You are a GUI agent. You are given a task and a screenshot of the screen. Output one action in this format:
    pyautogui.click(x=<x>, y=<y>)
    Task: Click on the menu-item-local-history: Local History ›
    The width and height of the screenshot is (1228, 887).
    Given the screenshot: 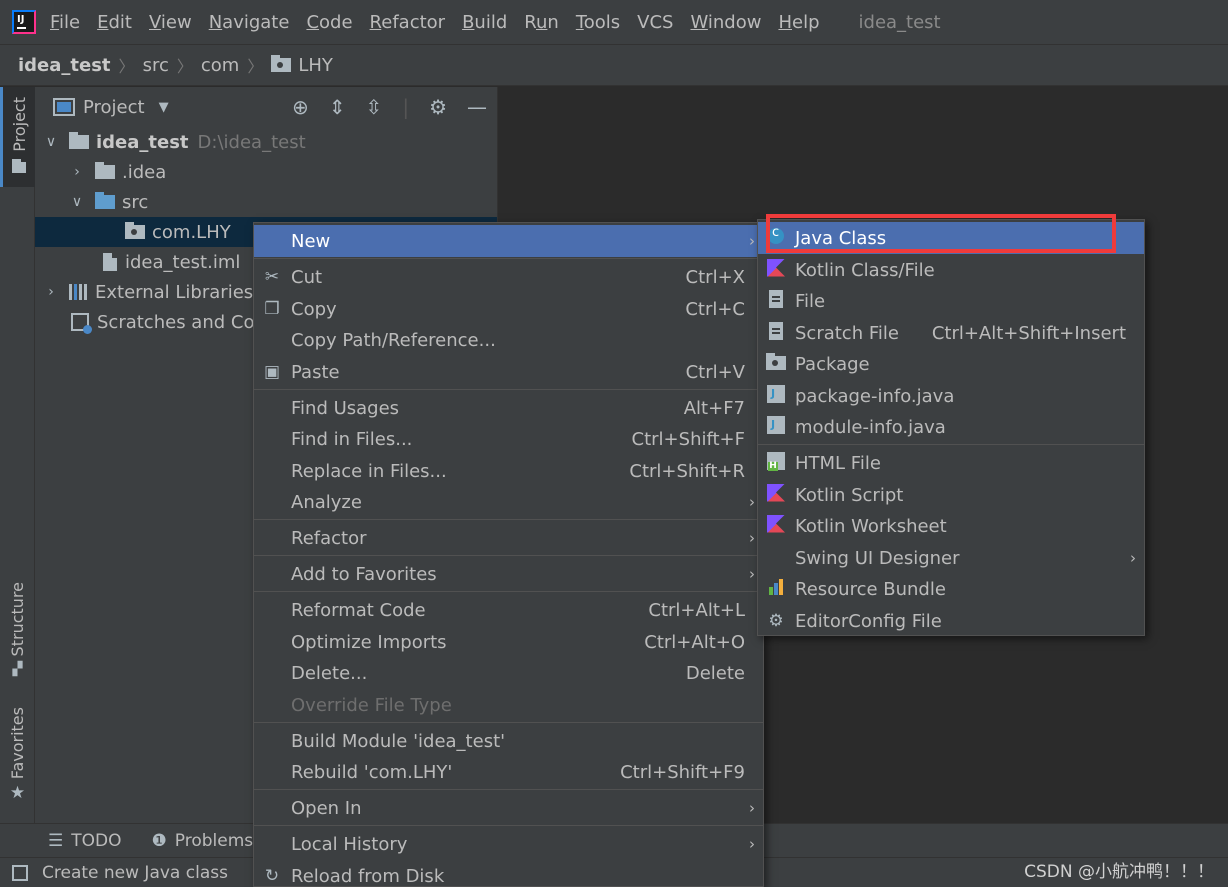 What is the action you would take?
    pyautogui.click(x=508, y=844)
    